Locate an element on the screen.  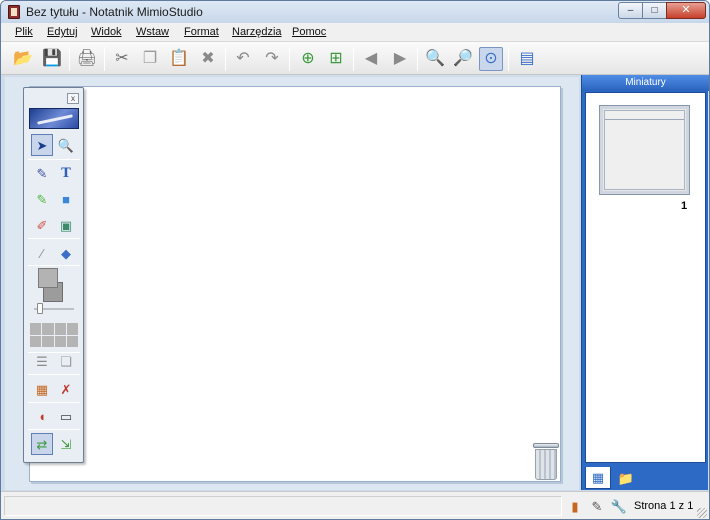
undo-icon: ↶ is located at coordinates (243, 59).